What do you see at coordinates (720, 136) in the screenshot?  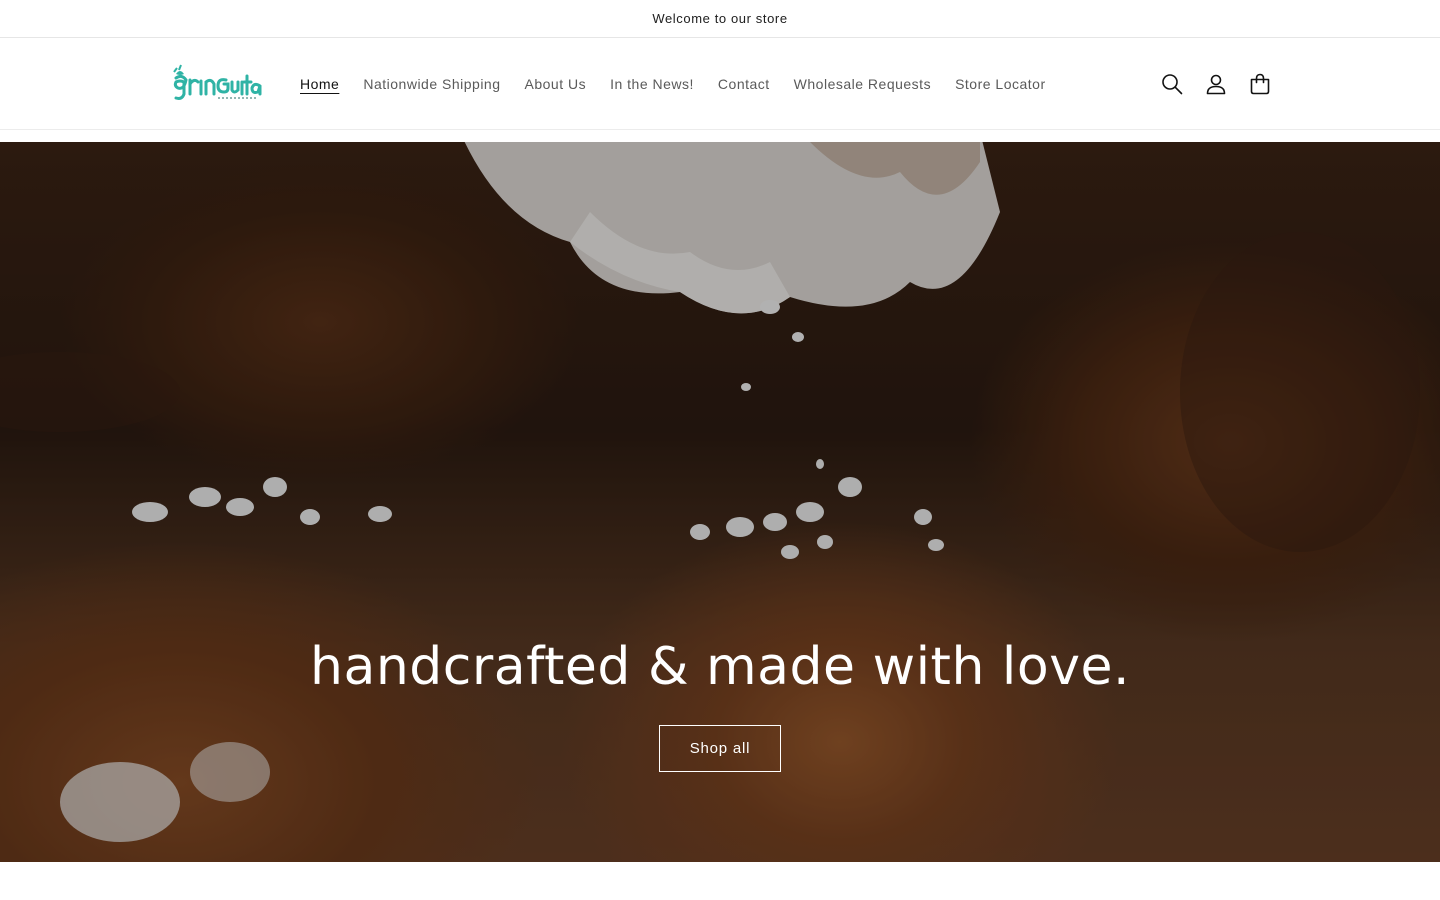 I see `header-spacer` at bounding box center [720, 136].